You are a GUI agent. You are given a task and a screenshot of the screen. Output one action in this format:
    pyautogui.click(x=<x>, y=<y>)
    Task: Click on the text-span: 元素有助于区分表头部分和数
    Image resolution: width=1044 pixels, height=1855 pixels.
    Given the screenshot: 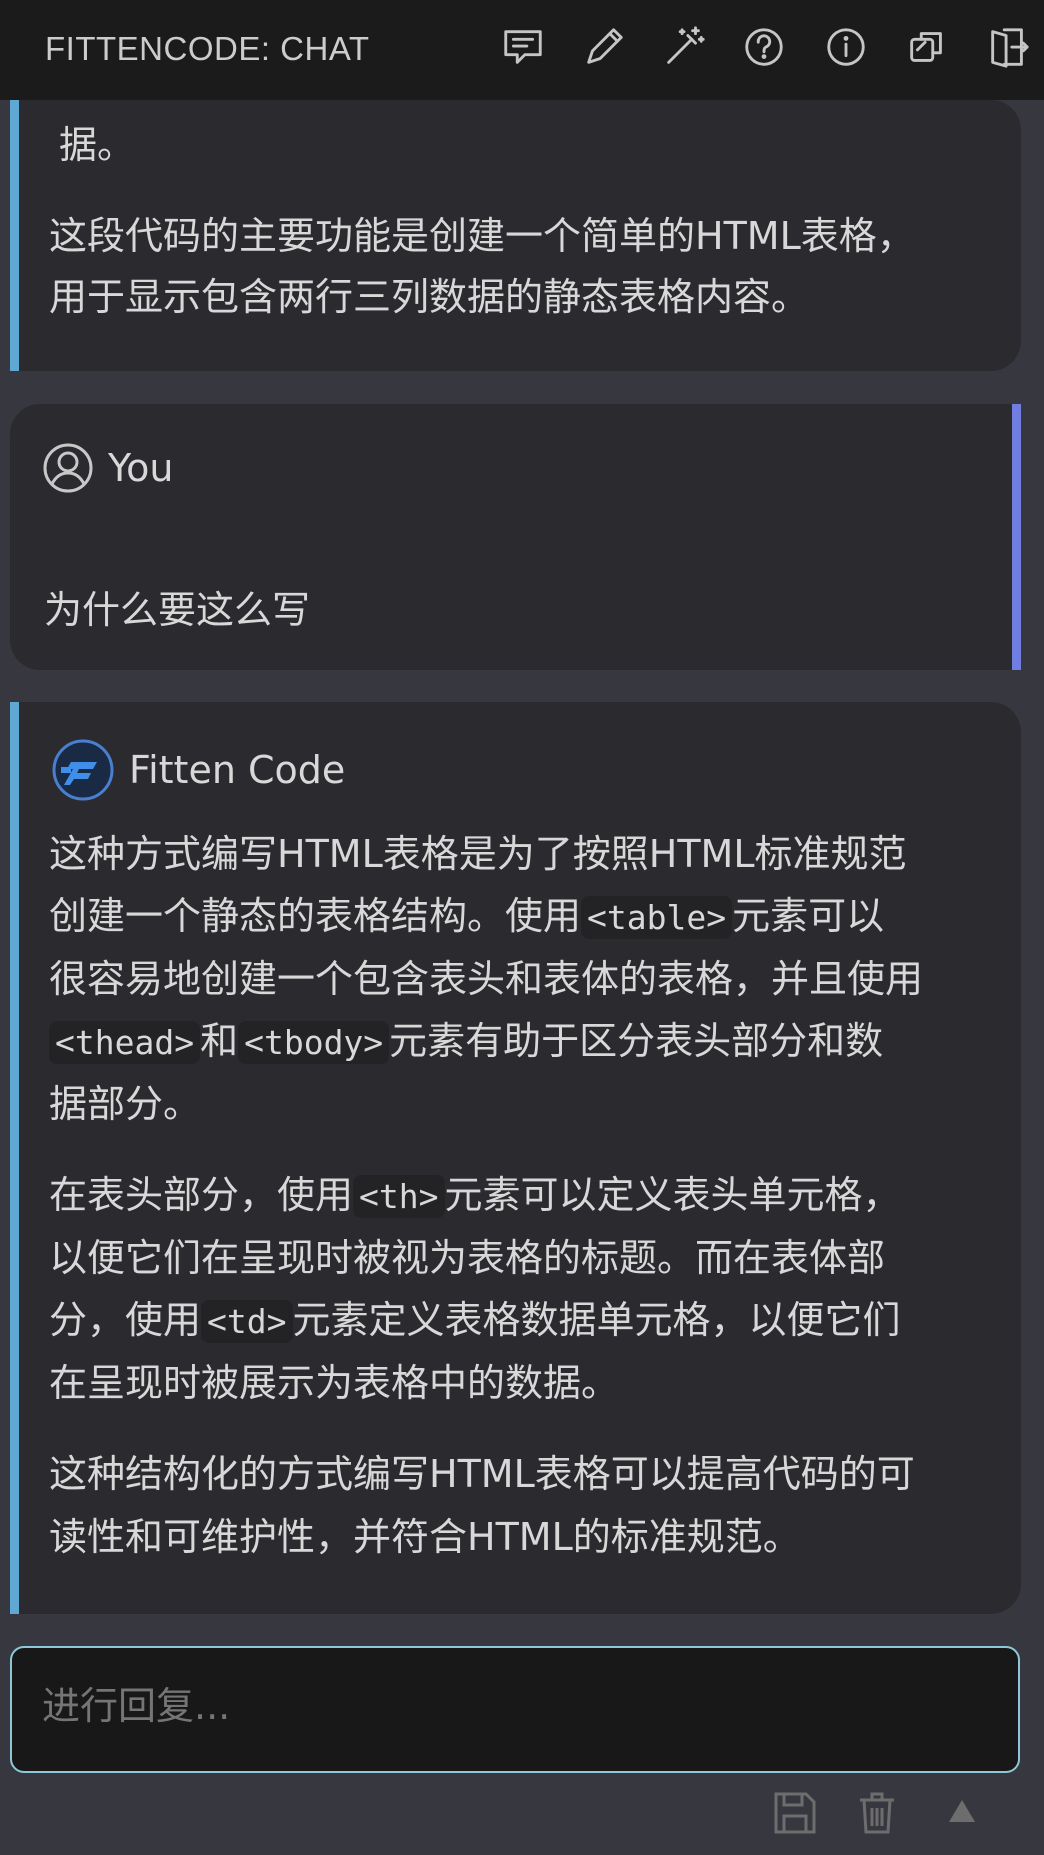 What is the action you would take?
    pyautogui.click(x=636, y=1041)
    